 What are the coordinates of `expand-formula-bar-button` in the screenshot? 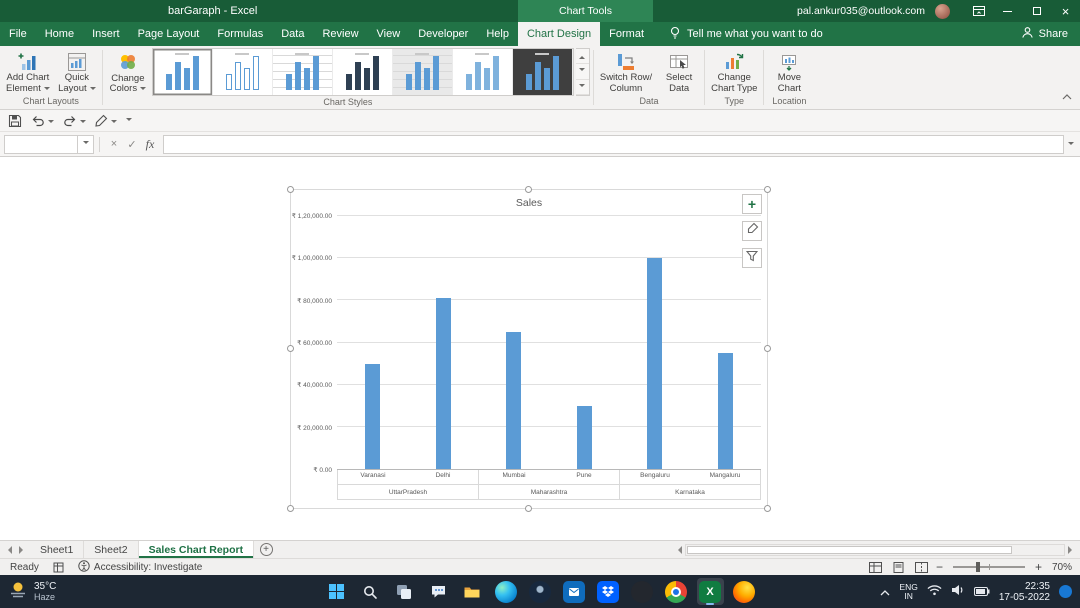 It's located at (1071, 144).